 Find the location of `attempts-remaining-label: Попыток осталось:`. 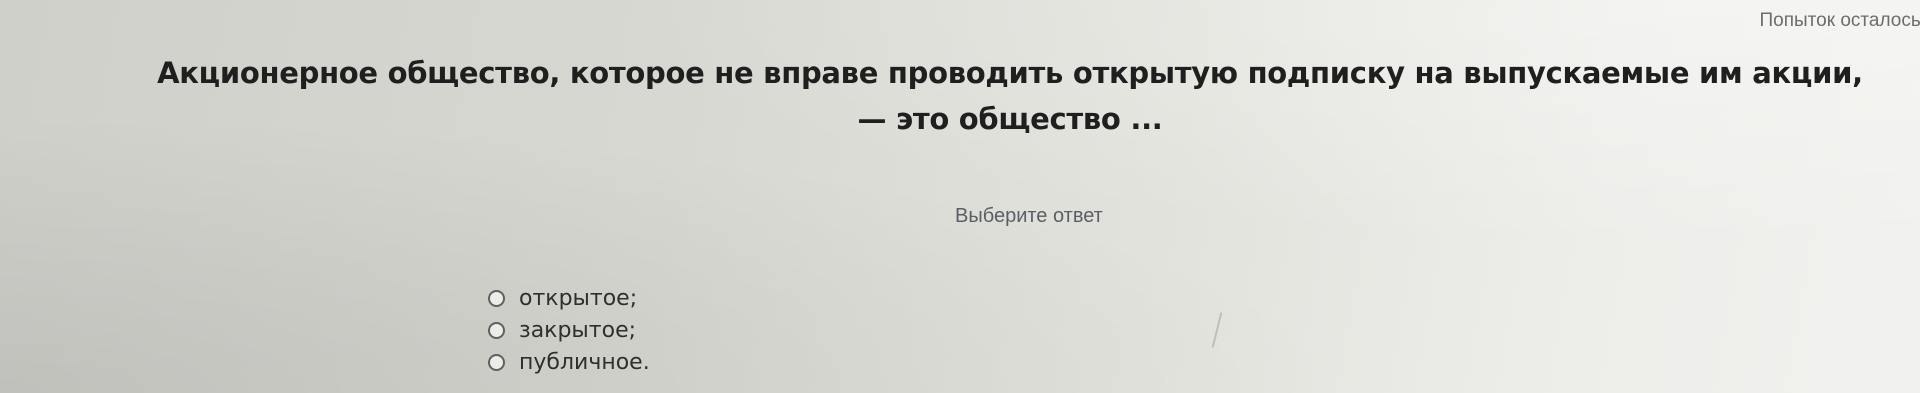

attempts-remaining-label: Попыток осталось: is located at coordinates (1839, 20).